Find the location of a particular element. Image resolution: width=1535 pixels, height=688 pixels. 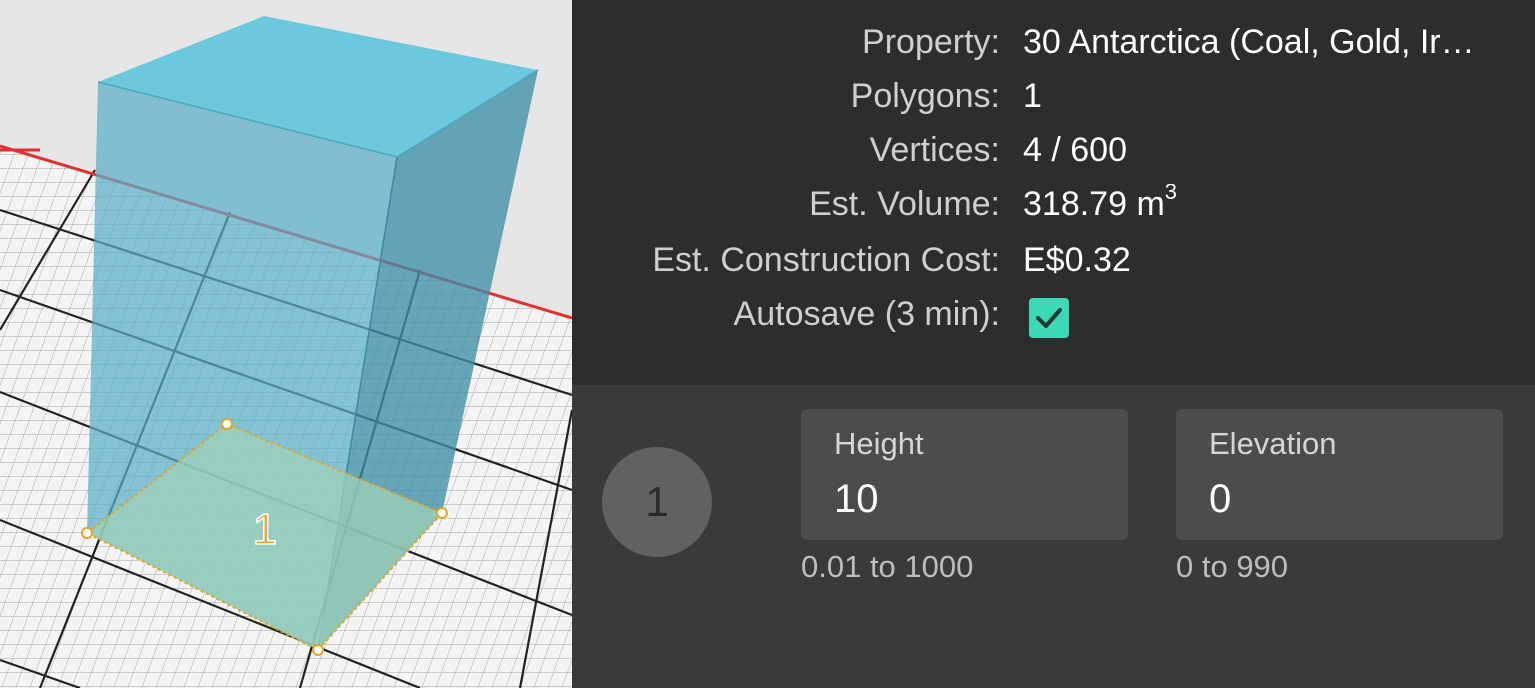

checkmark-icon is located at coordinates (1049, 318).